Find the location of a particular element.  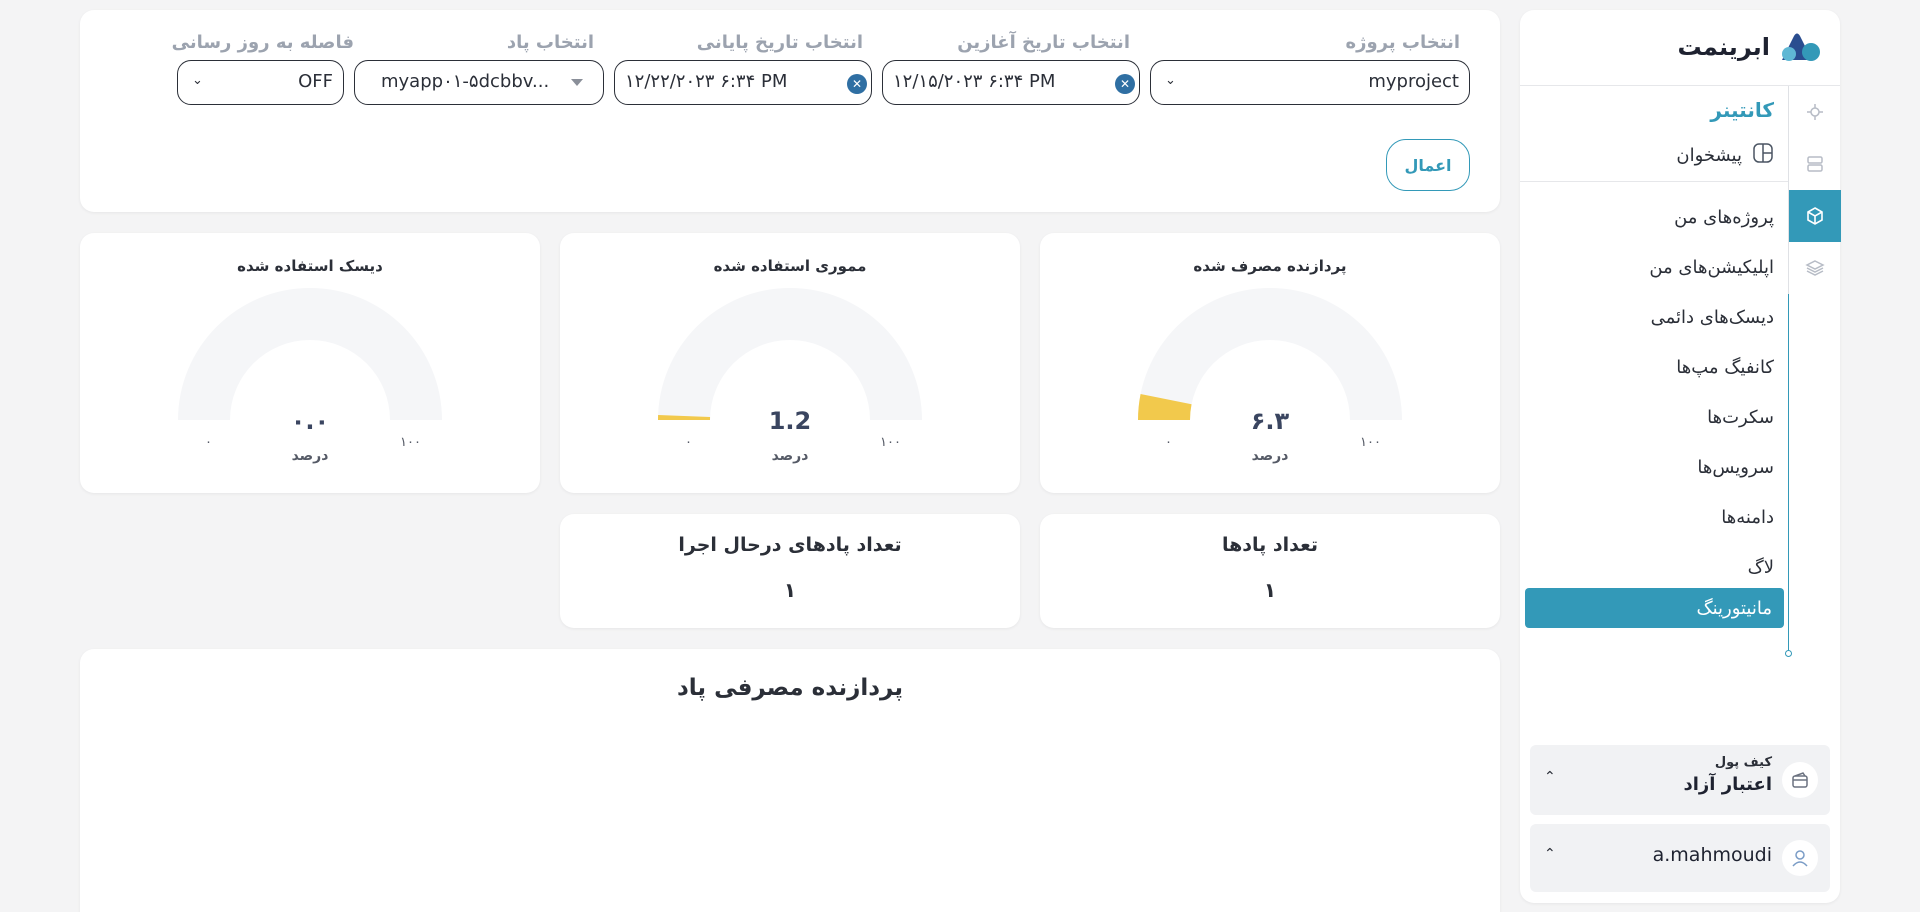

start-date-input: ۱۲/۱۵/۲۰۲۳ ۶:۳۴ PM ✕ is located at coordinates (1011, 82).